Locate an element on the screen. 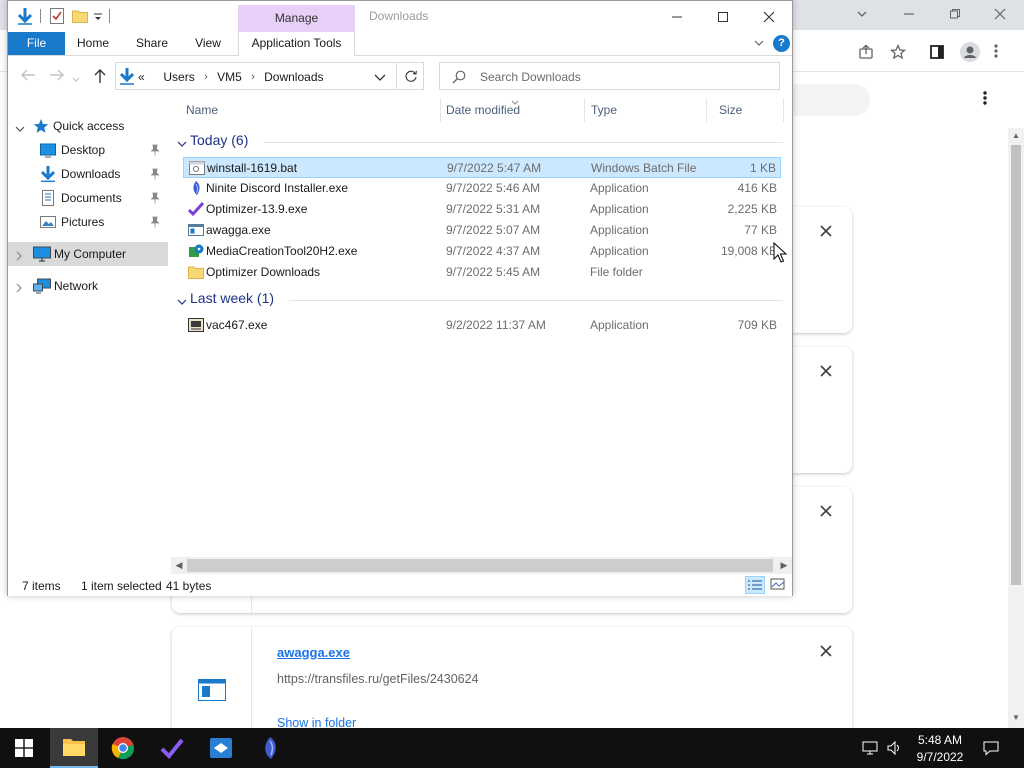  search-input: Search Downloads is located at coordinates (609, 76).